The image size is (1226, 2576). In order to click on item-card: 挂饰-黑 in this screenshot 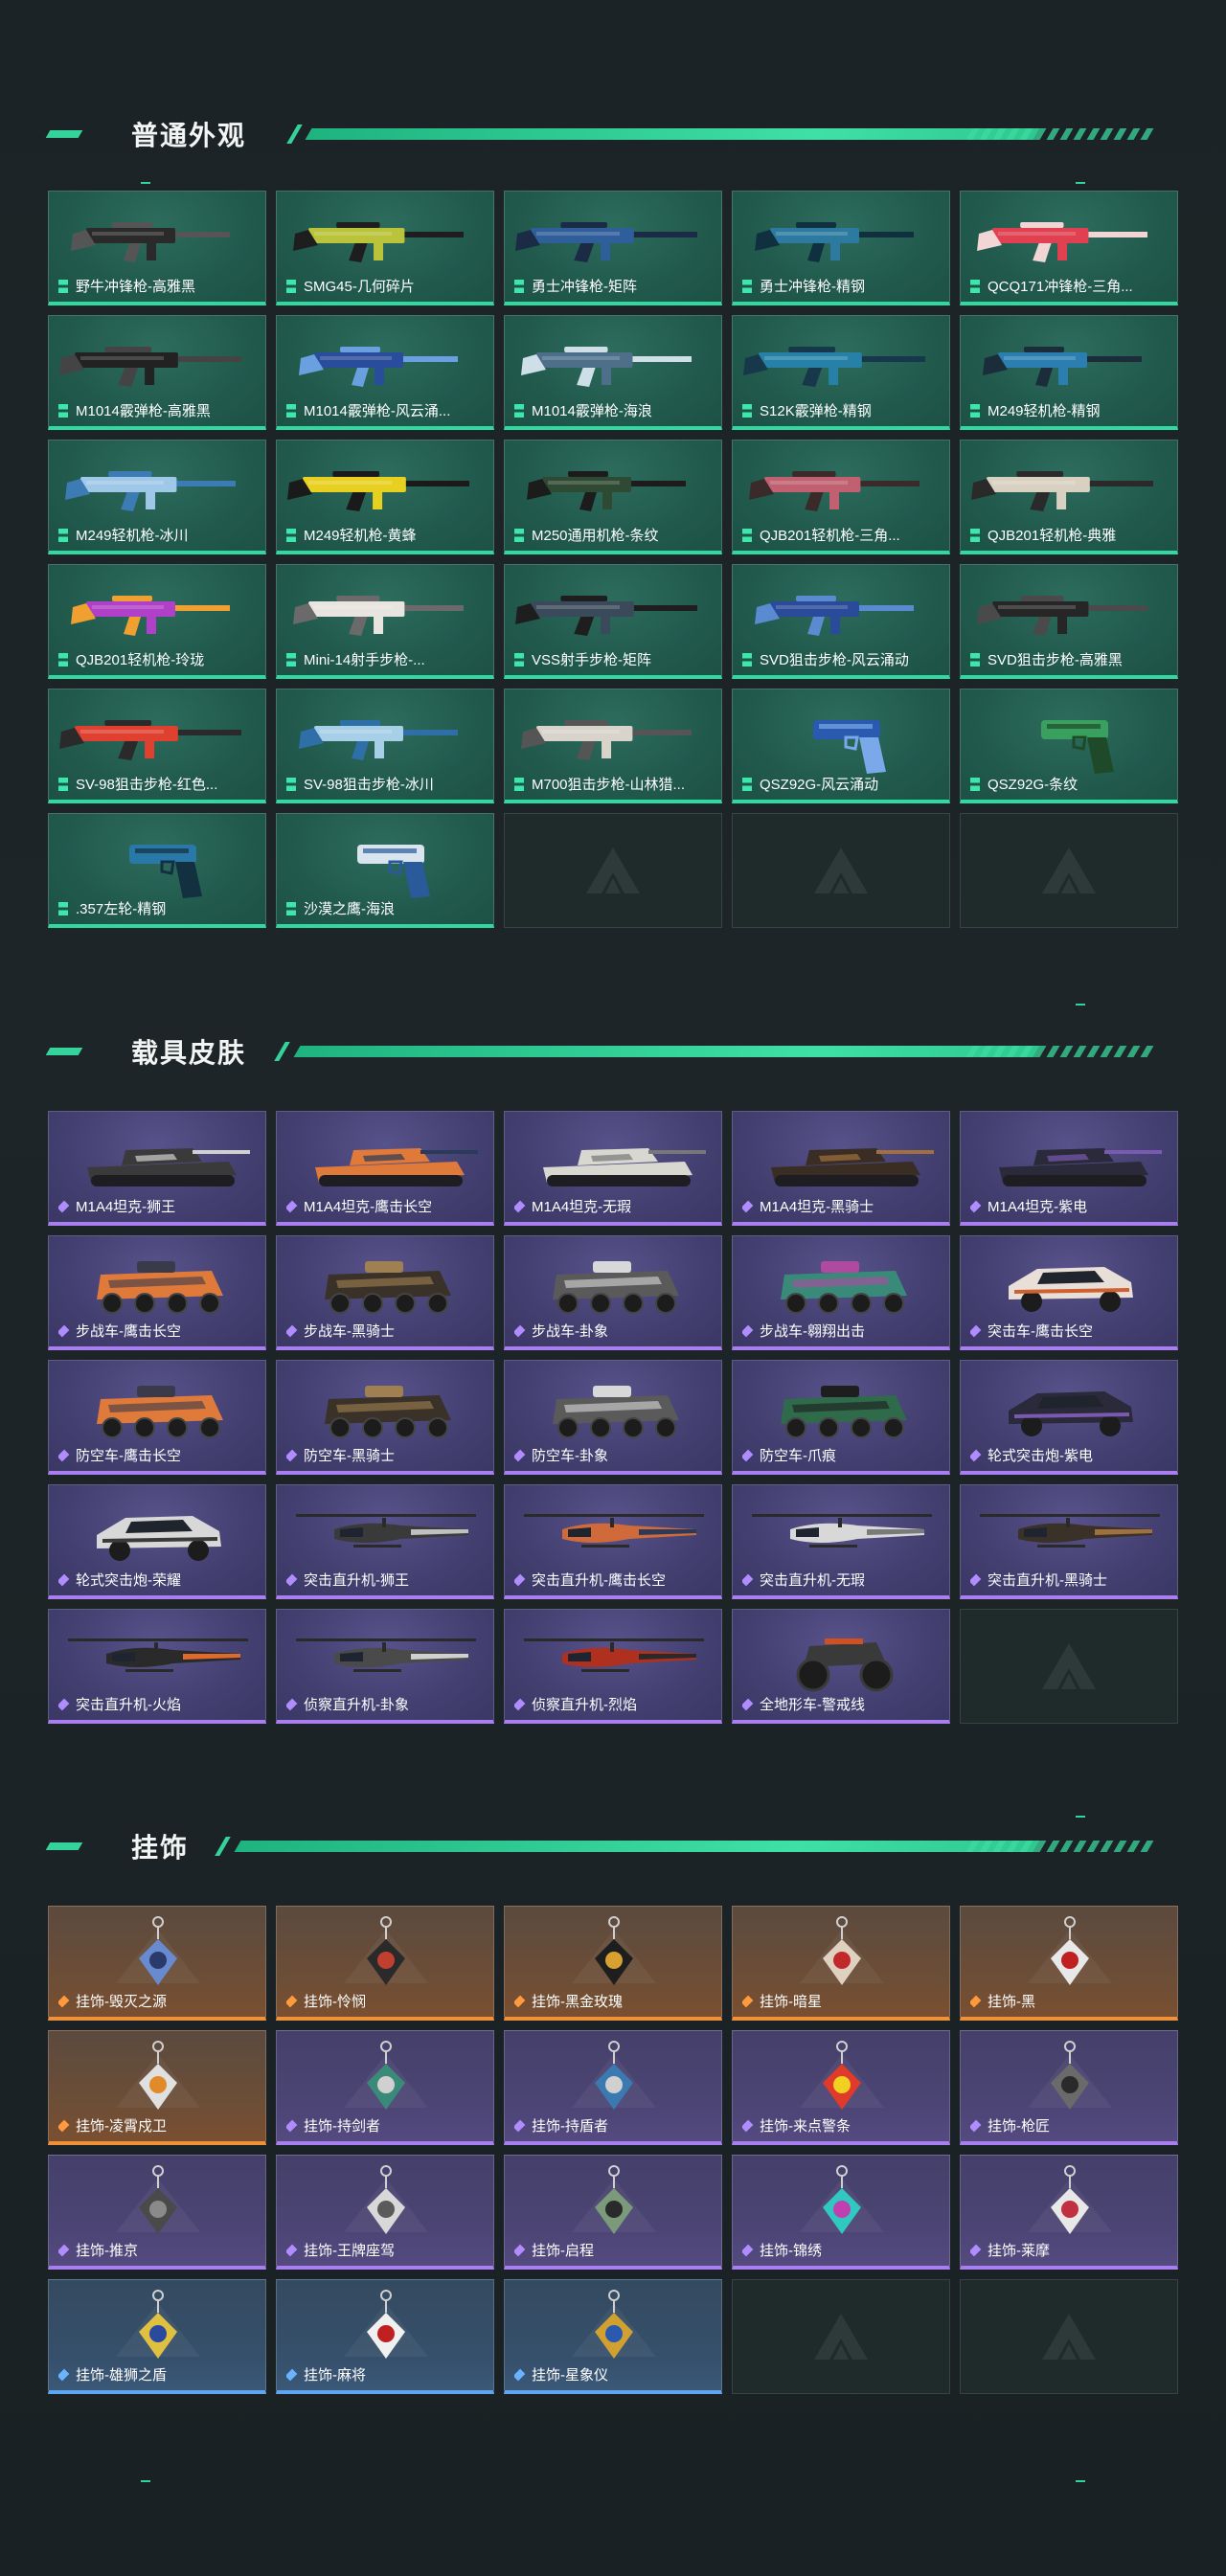, I will do `click(1069, 1964)`.